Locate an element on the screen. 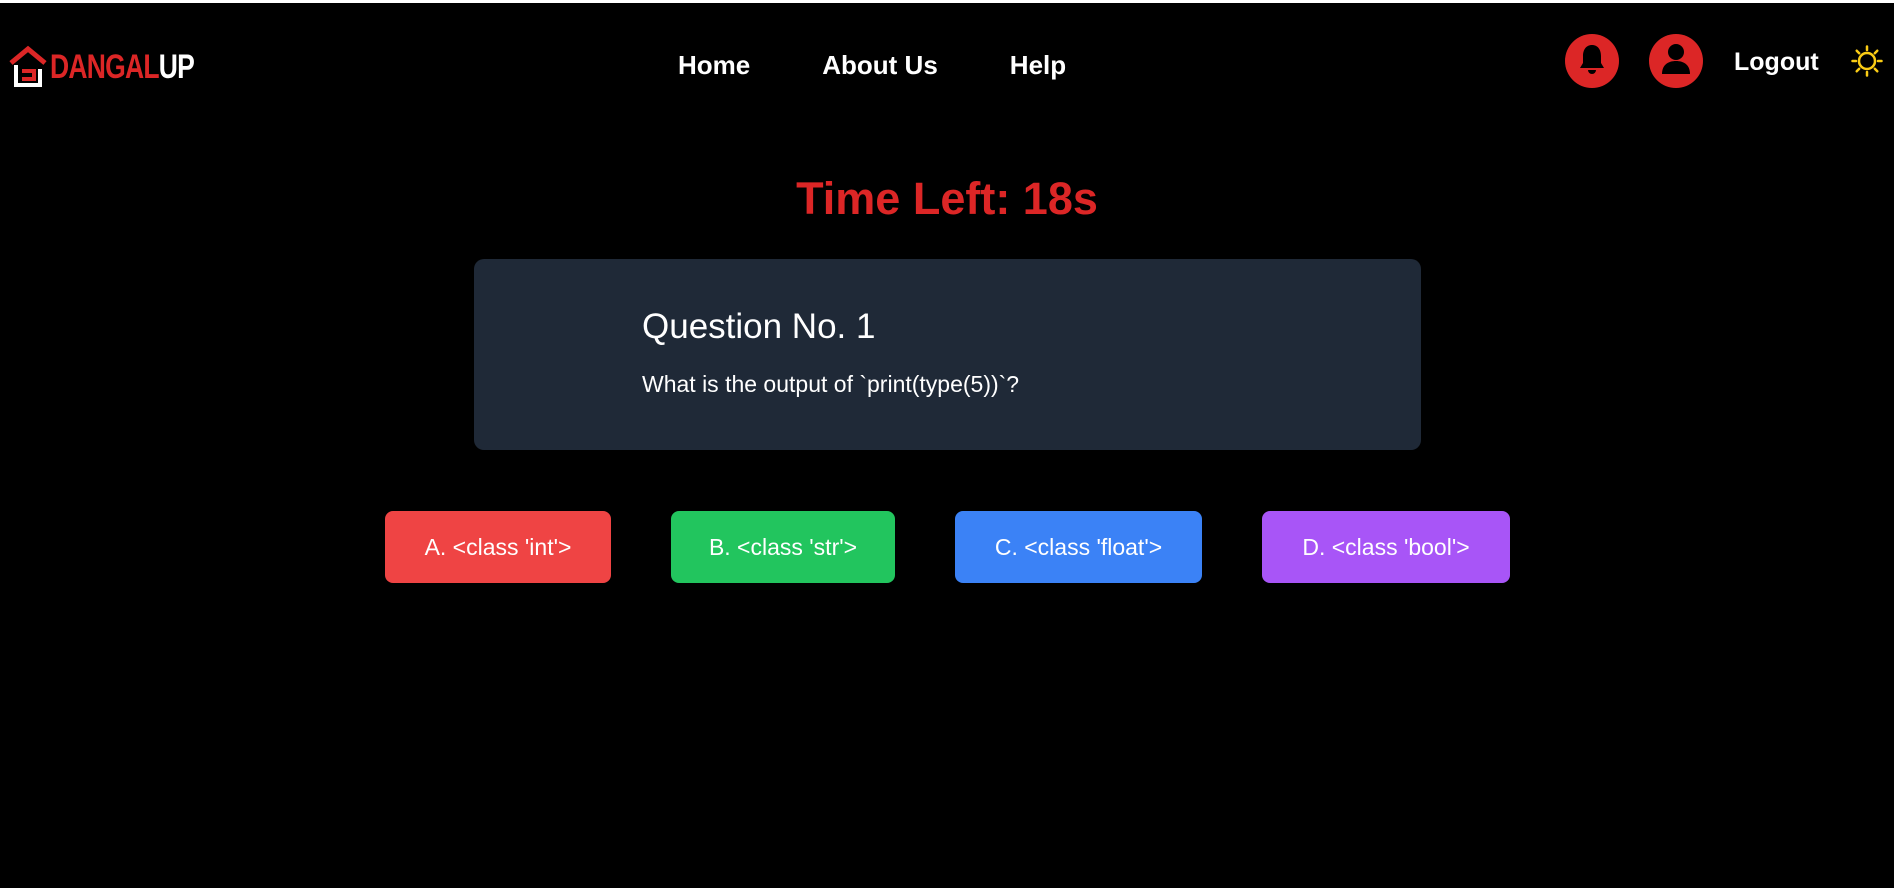 This screenshot has width=1894, height=888. home-logo-icon is located at coordinates (28, 67).